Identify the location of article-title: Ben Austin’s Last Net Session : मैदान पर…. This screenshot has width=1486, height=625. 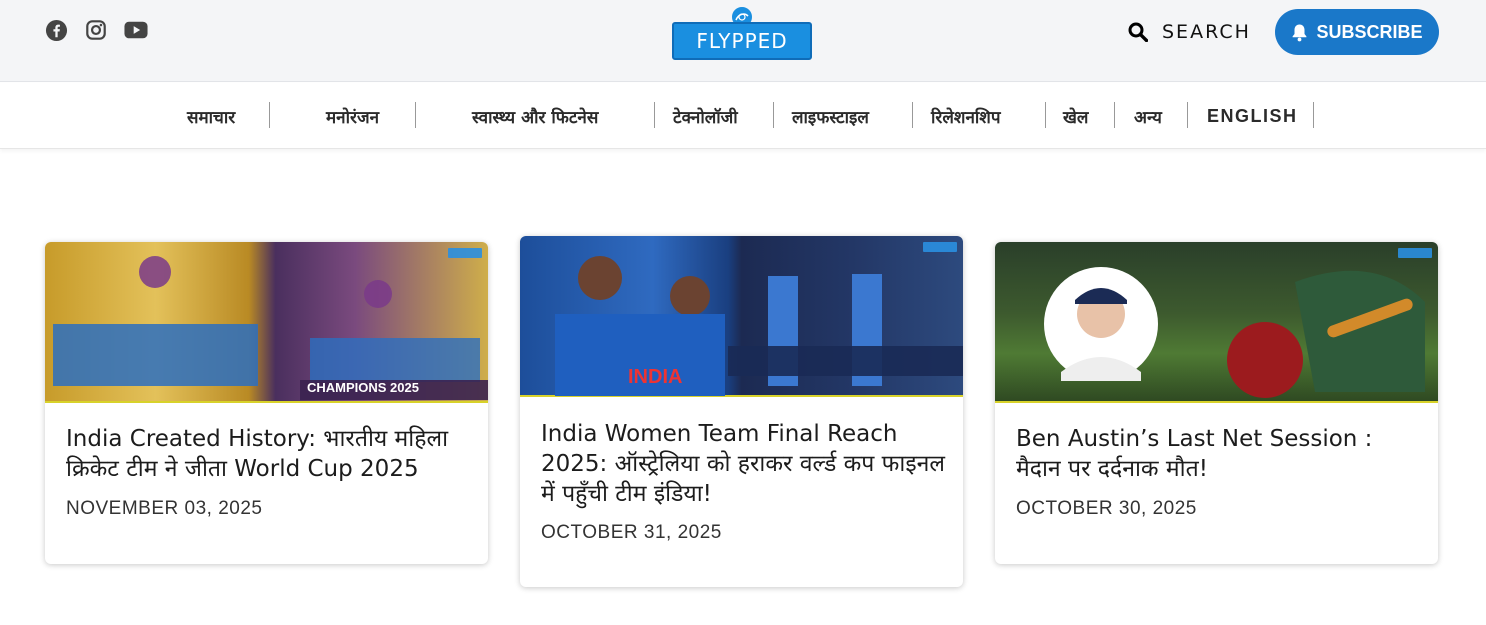
(1219, 454).